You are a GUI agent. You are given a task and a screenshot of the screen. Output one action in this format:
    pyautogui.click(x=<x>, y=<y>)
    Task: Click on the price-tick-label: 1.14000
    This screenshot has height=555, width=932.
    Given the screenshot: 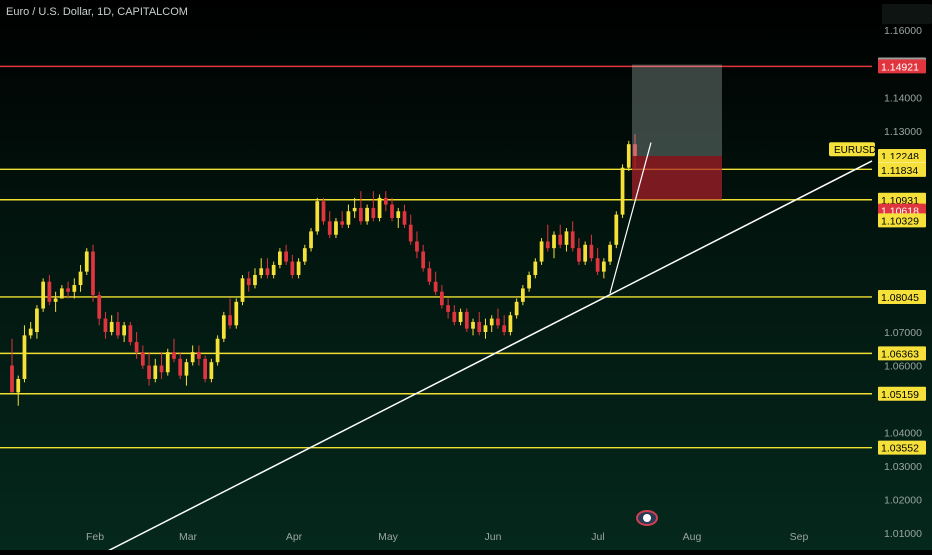 What is the action you would take?
    pyautogui.click(x=903, y=98)
    